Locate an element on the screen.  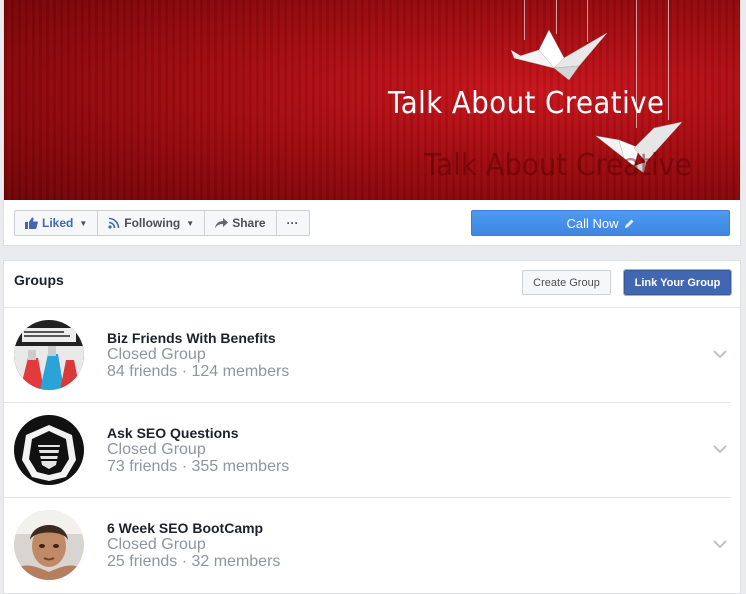
liked-label: Liked is located at coordinates (58, 223).